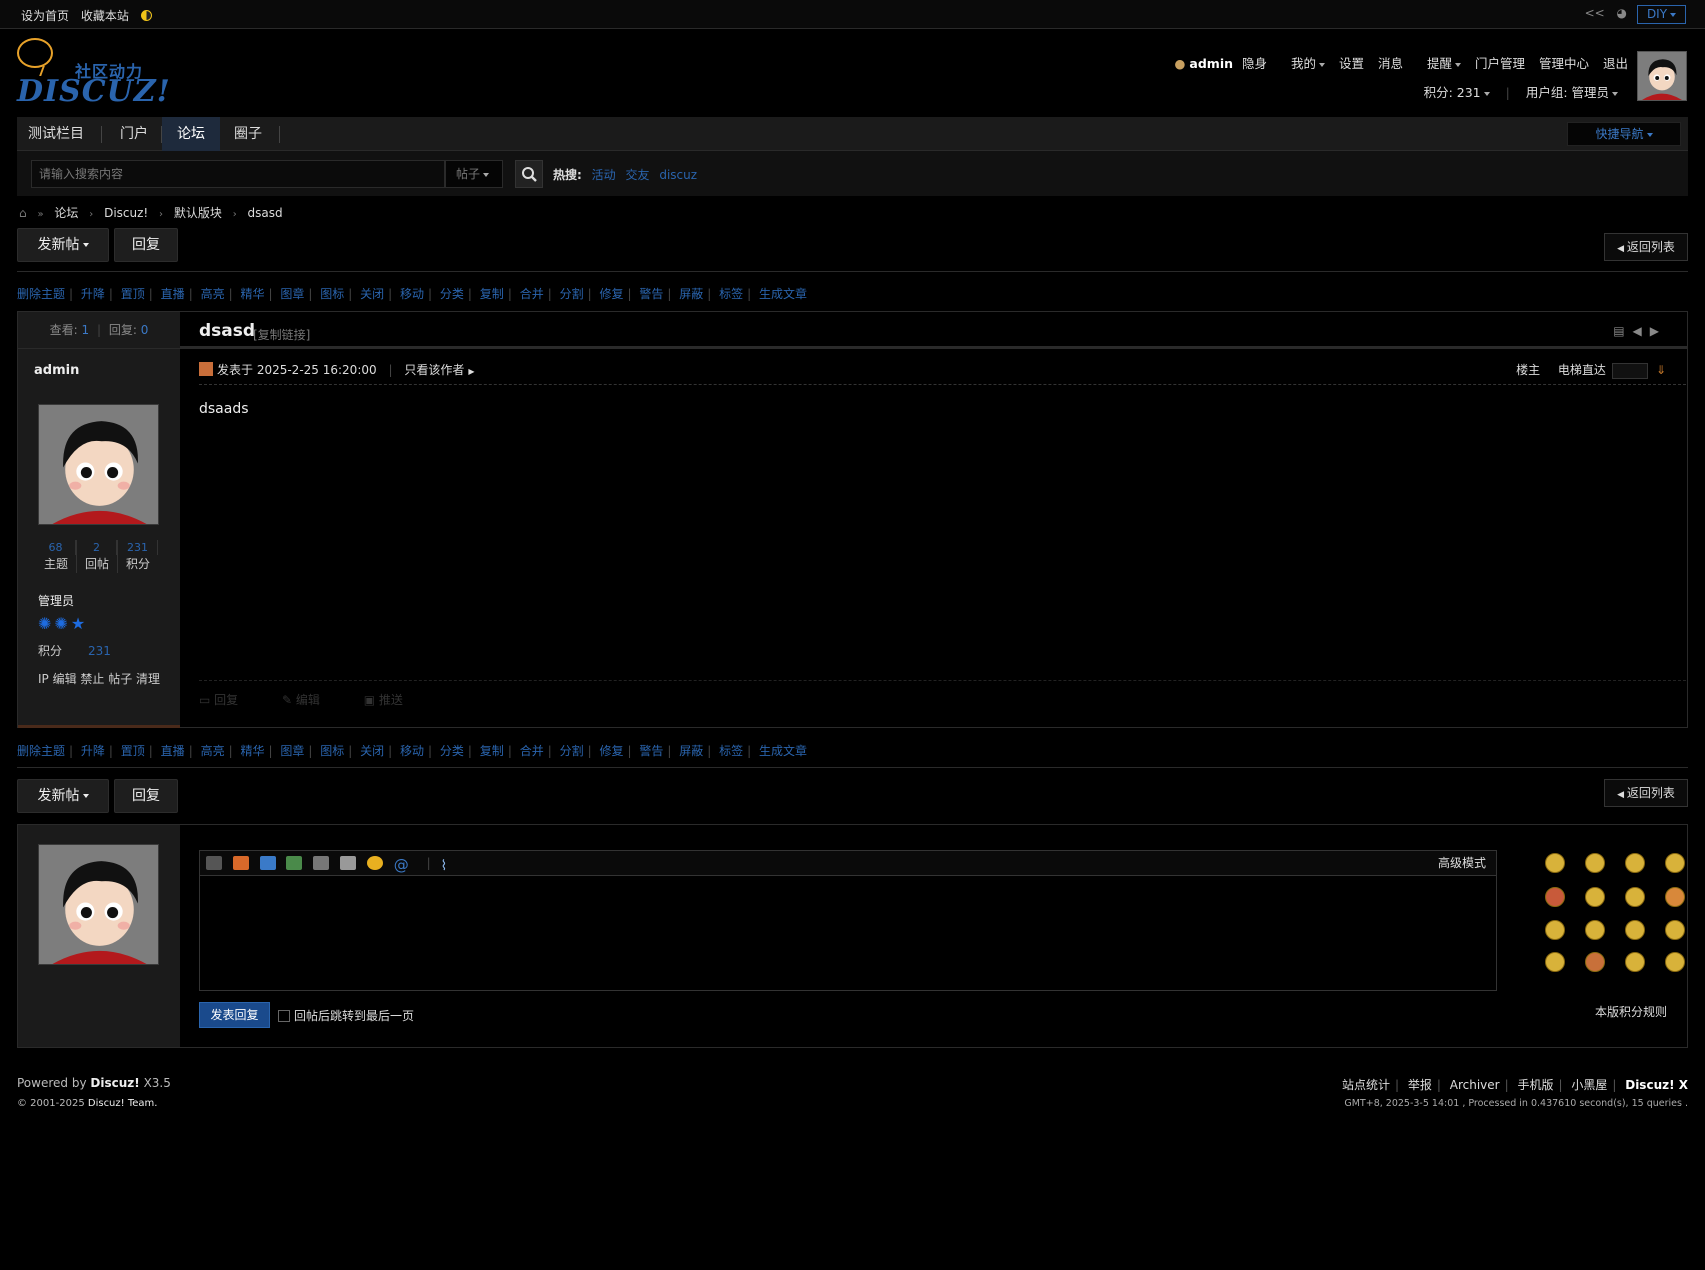 Image resolution: width=1705 pixels, height=1270 pixels. I want to click on author-group: 管理员, so click(56, 600).